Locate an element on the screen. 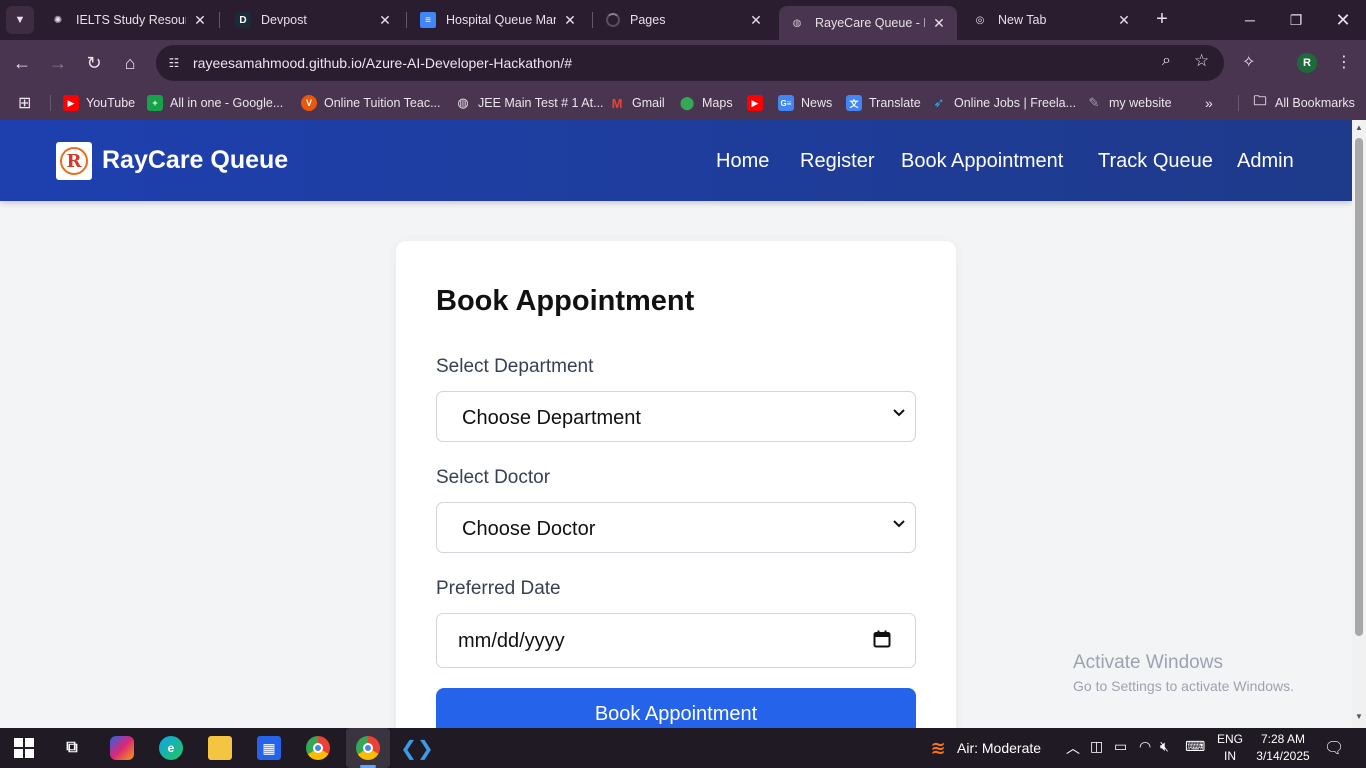 This screenshot has height=768, width=1366. bookmark-translate: 文 Translate is located at coordinates (883, 103).